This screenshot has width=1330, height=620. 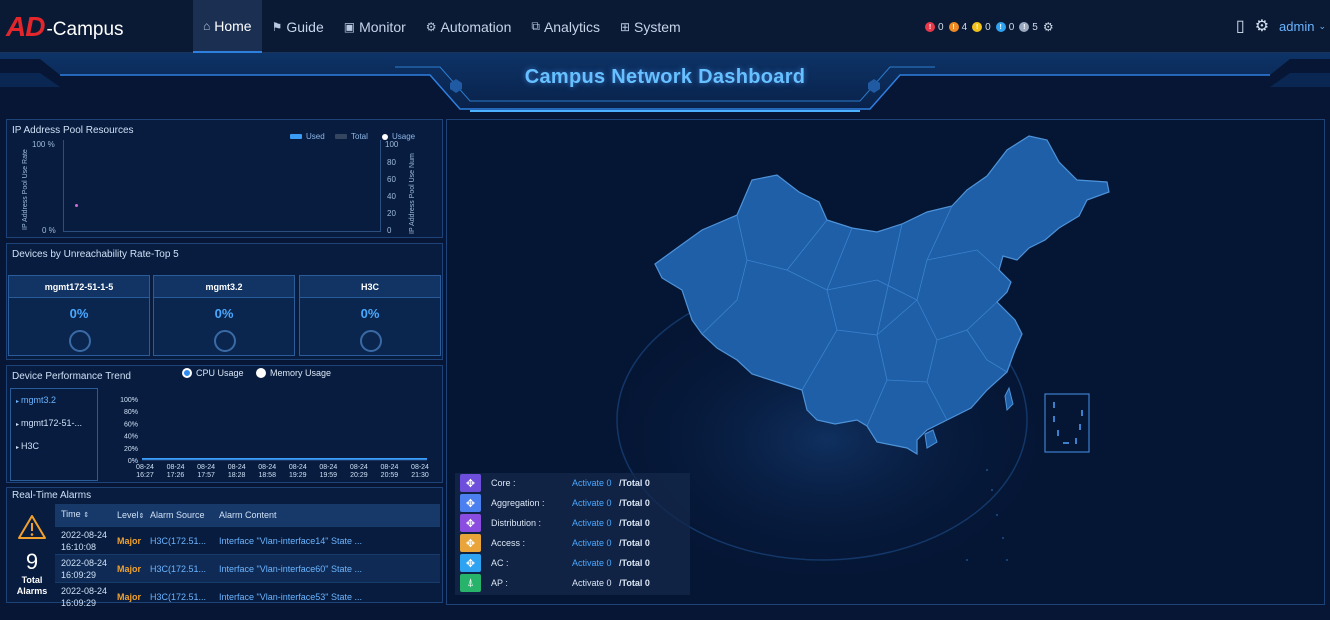 I want to click on logo-campus: -Campus, so click(x=85, y=29).